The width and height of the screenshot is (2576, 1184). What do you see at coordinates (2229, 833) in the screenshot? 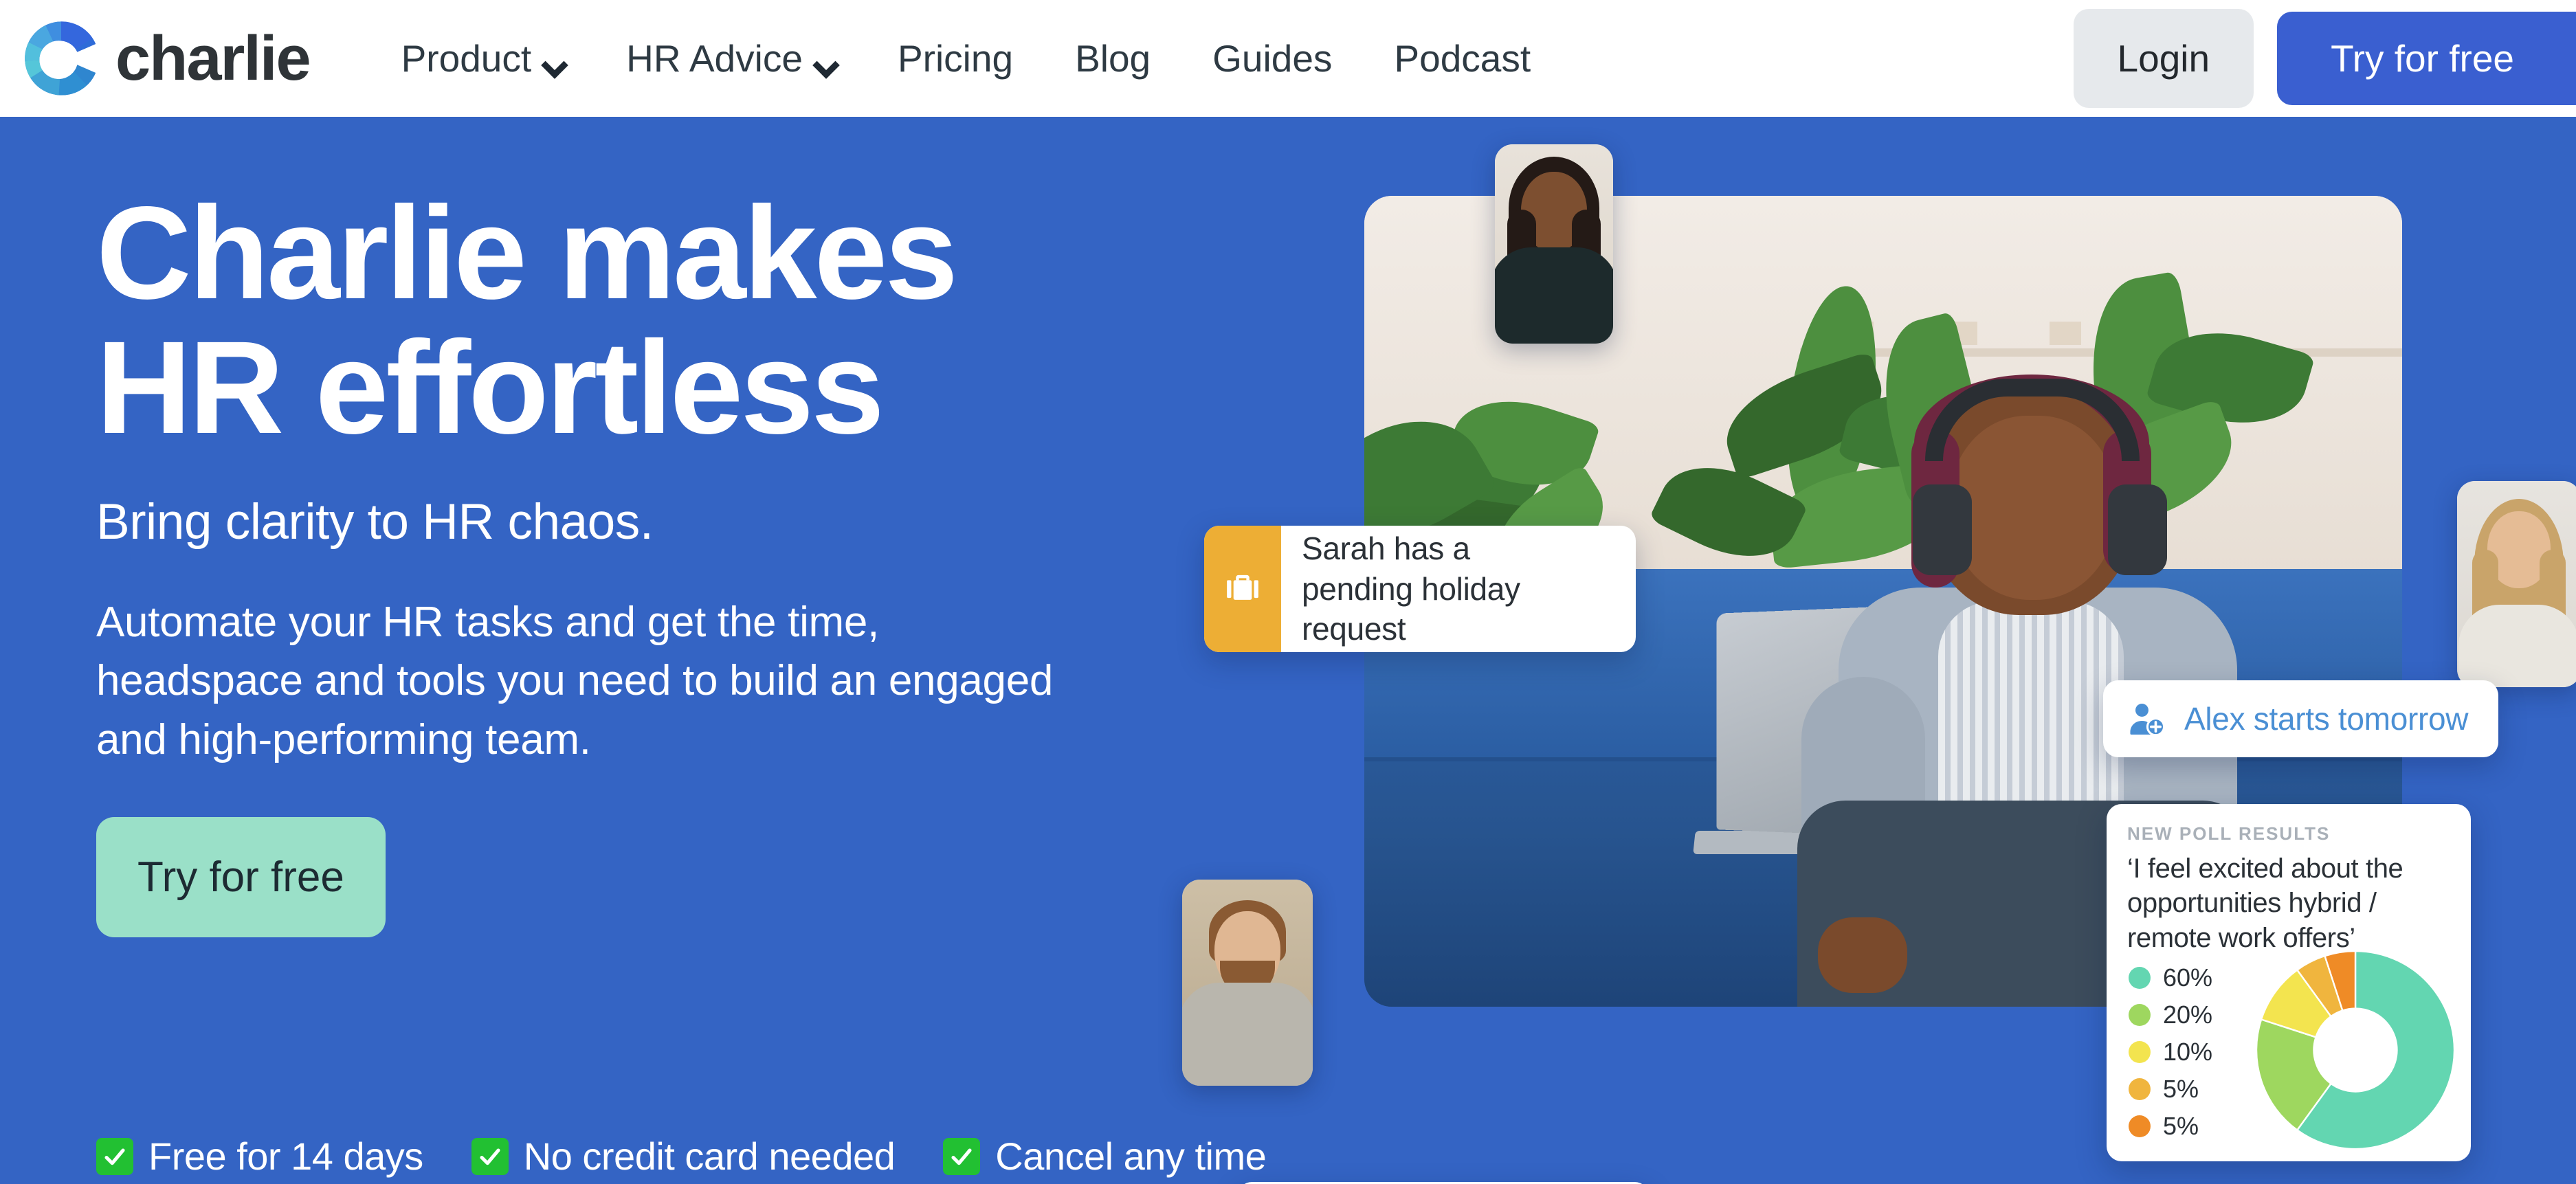
I see `poll-eyebrow-label: NEW POLL RESULTS` at bounding box center [2229, 833].